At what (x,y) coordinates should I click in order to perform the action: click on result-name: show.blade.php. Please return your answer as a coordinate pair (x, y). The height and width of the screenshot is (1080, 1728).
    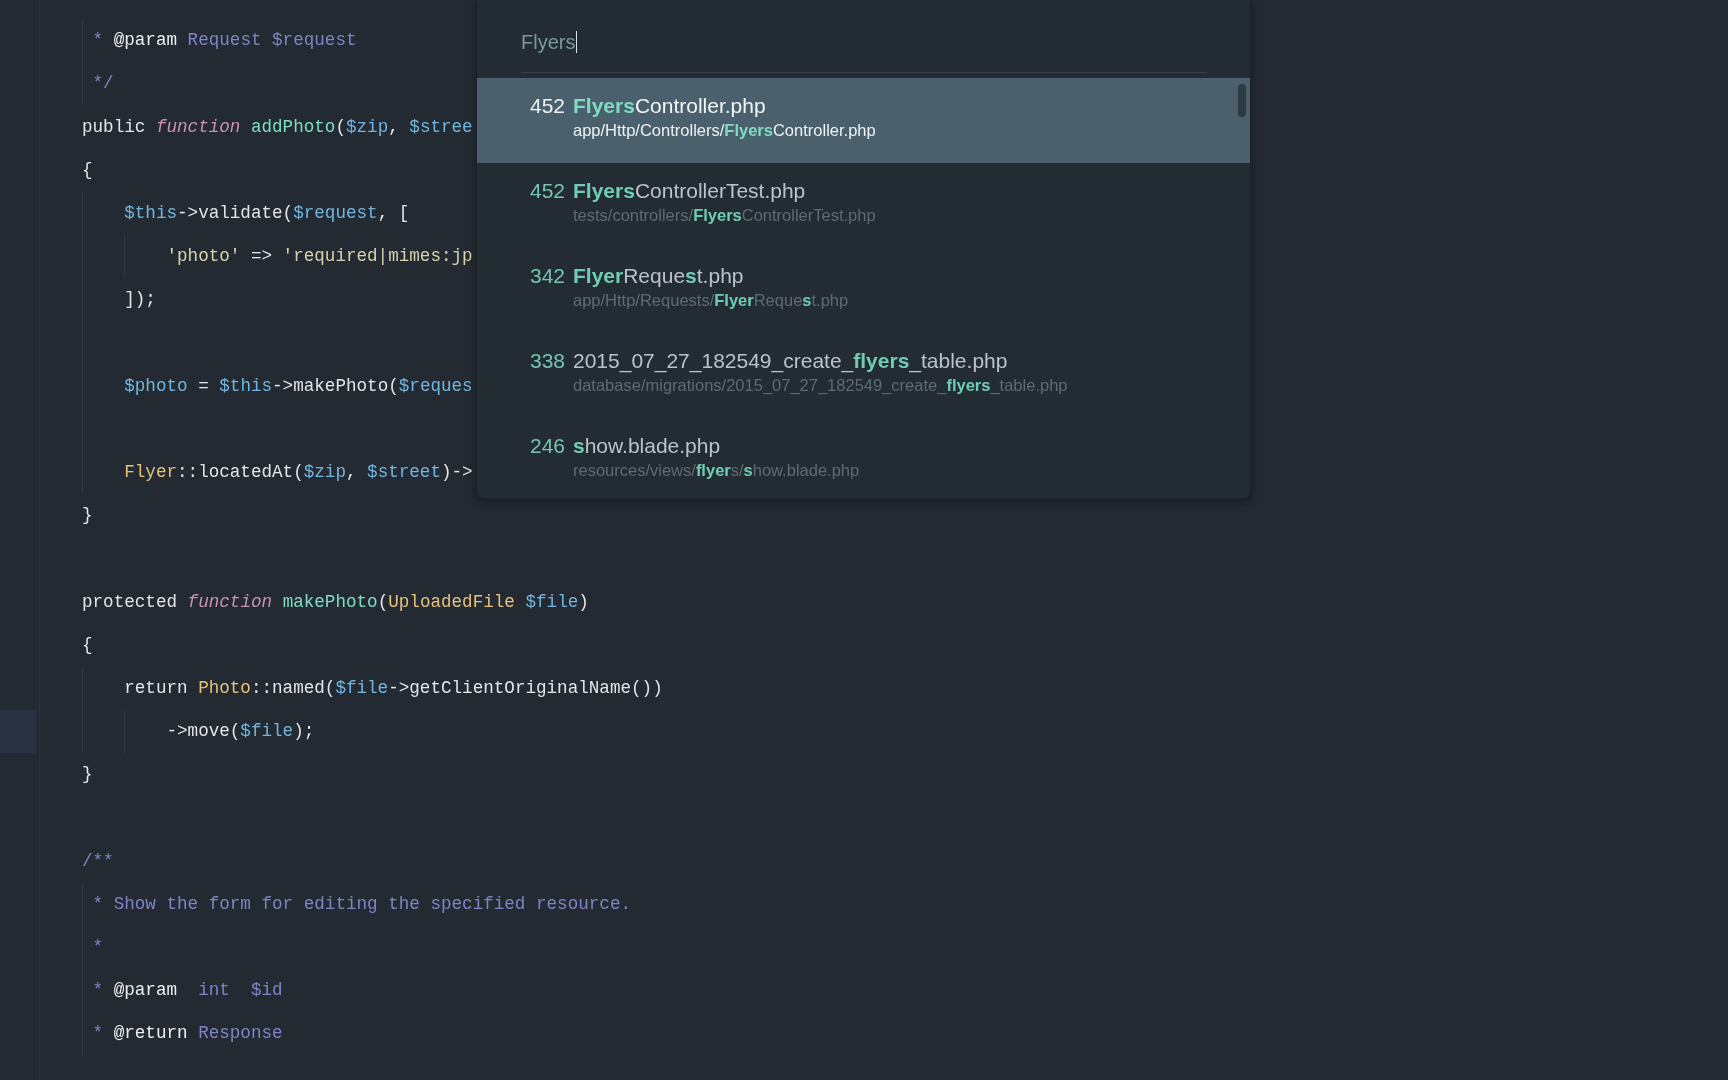
    Looking at the image, I should click on (647, 446).